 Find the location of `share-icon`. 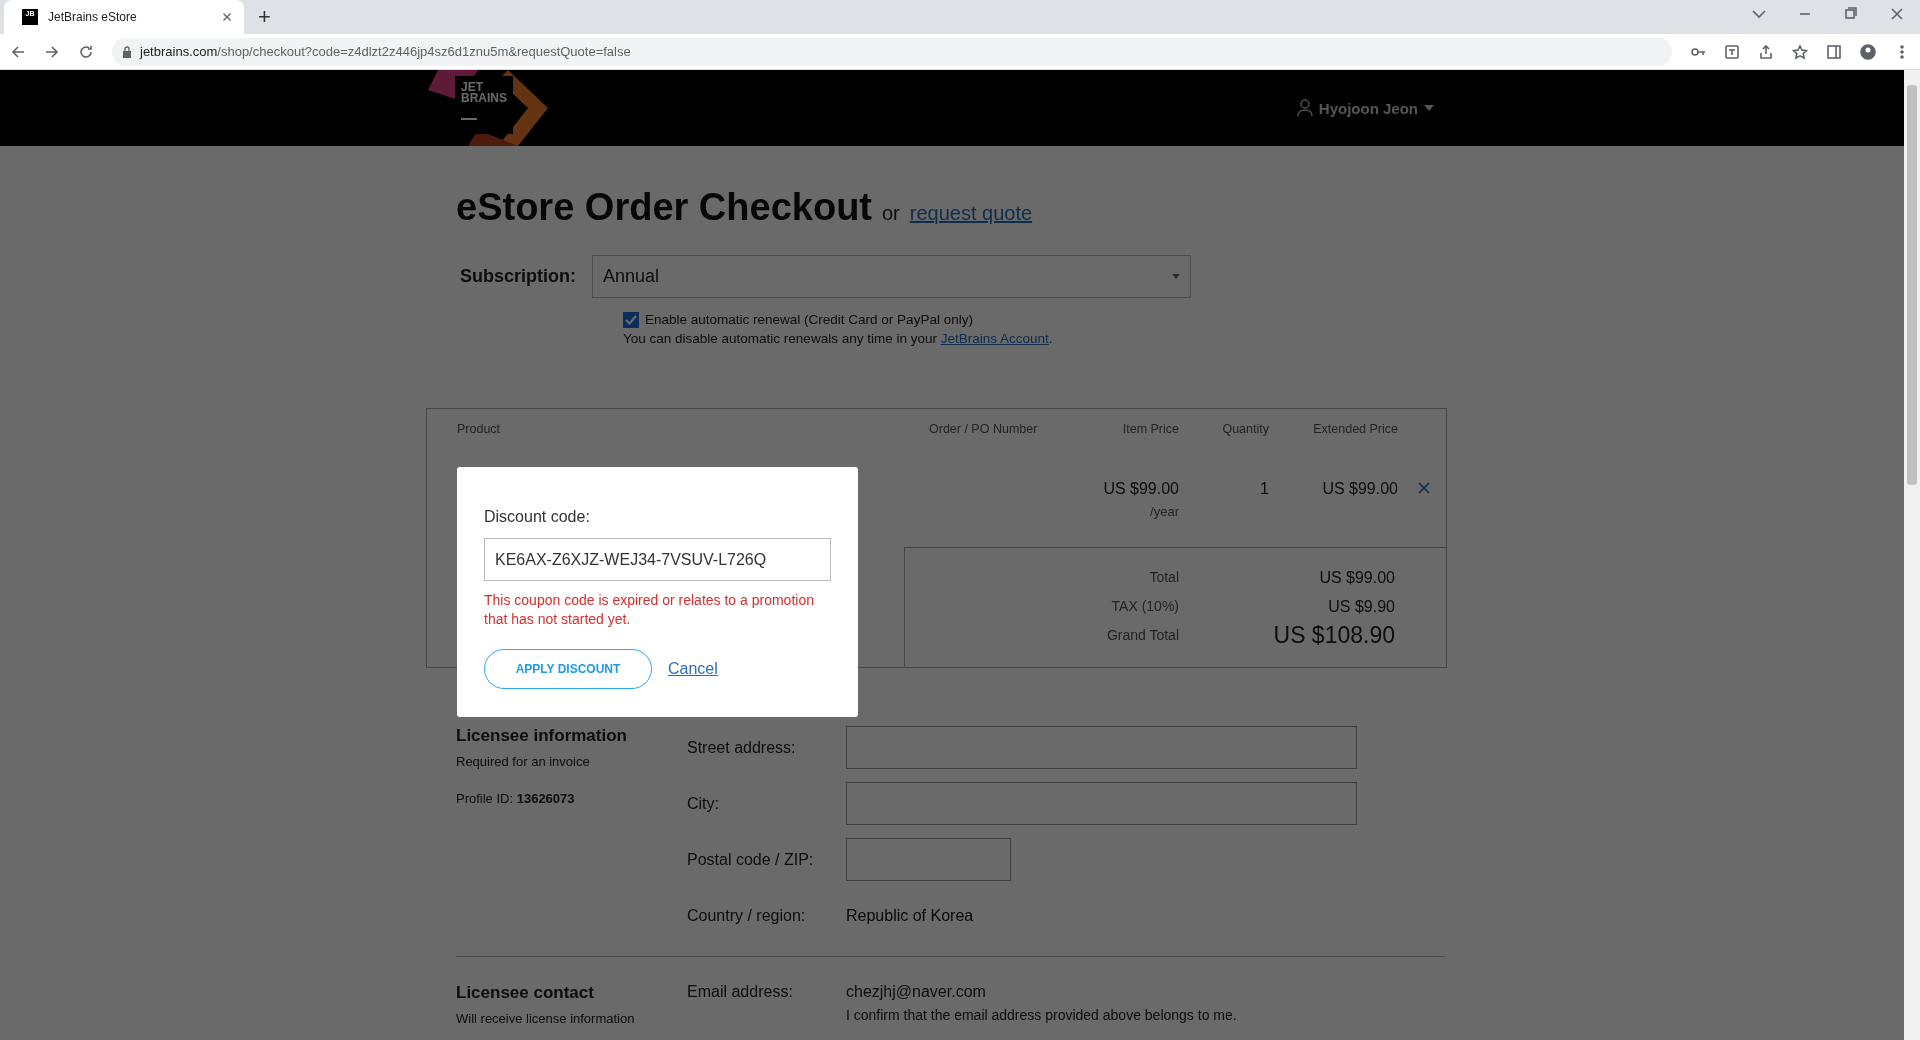

share-icon is located at coordinates (1766, 51).